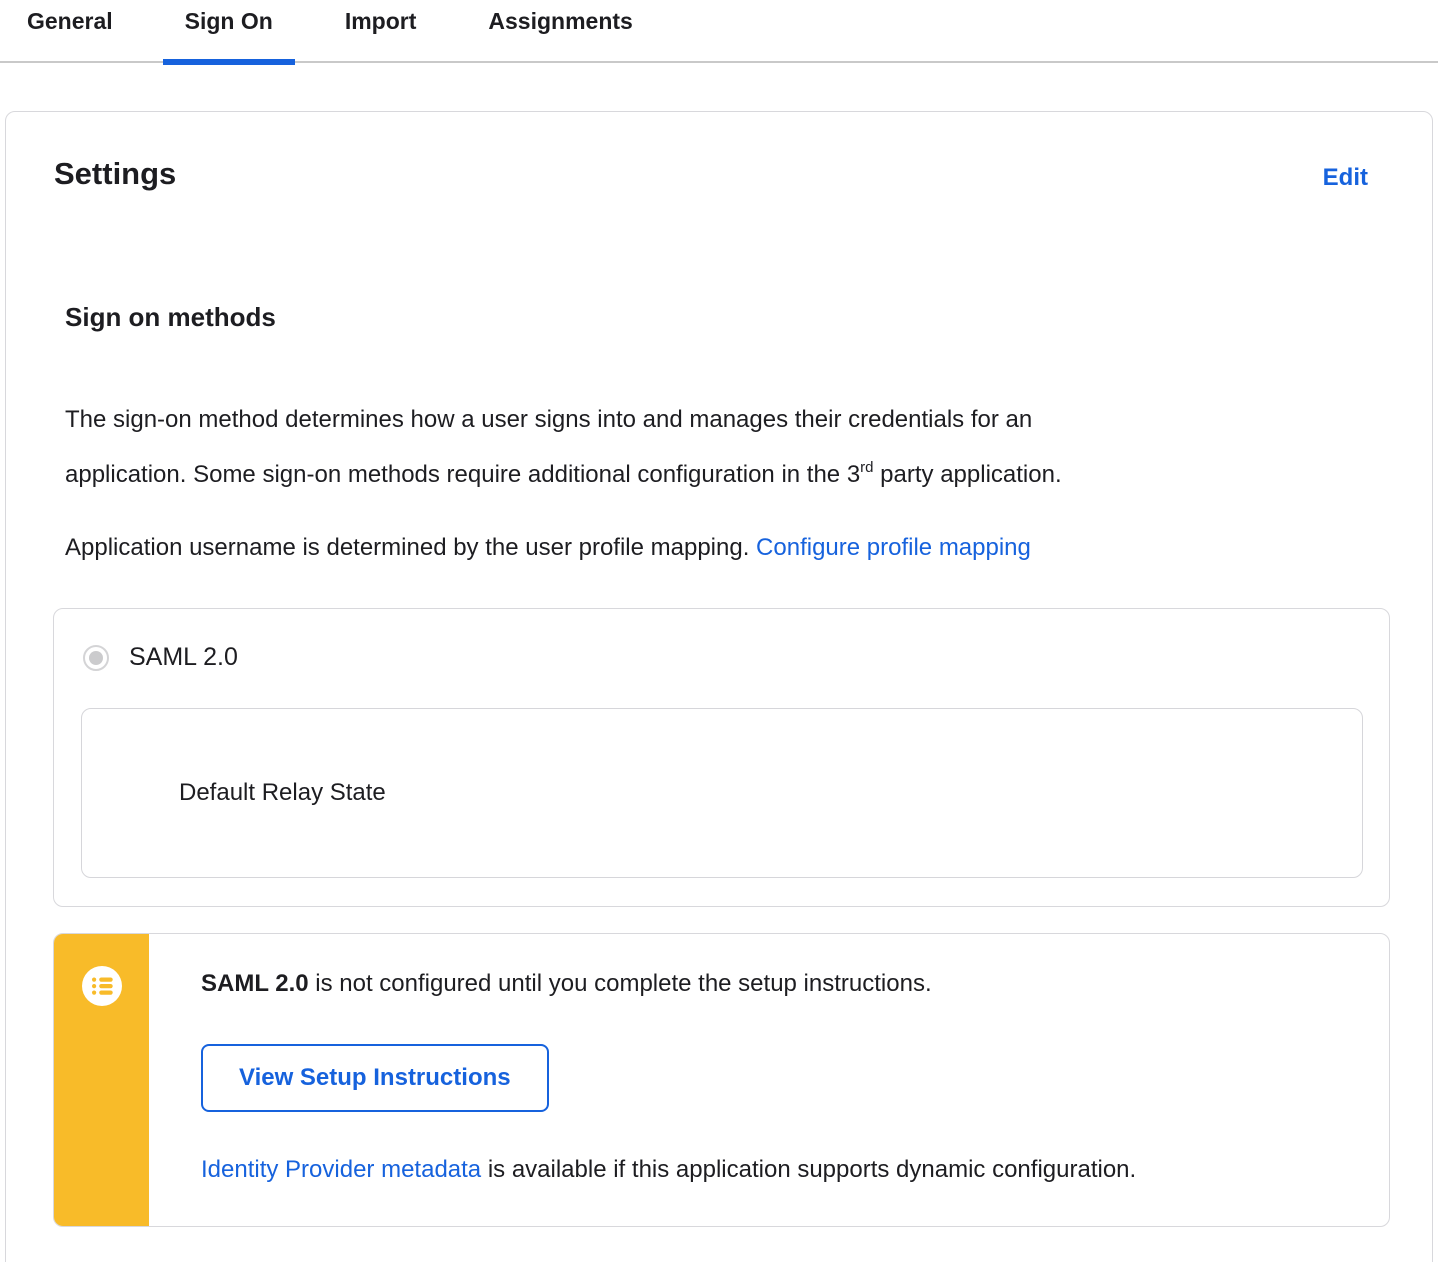 The image size is (1438, 1262). Describe the element at coordinates (723, 657) in the screenshot. I see `saml-radio-row: SAML 2.0` at that location.